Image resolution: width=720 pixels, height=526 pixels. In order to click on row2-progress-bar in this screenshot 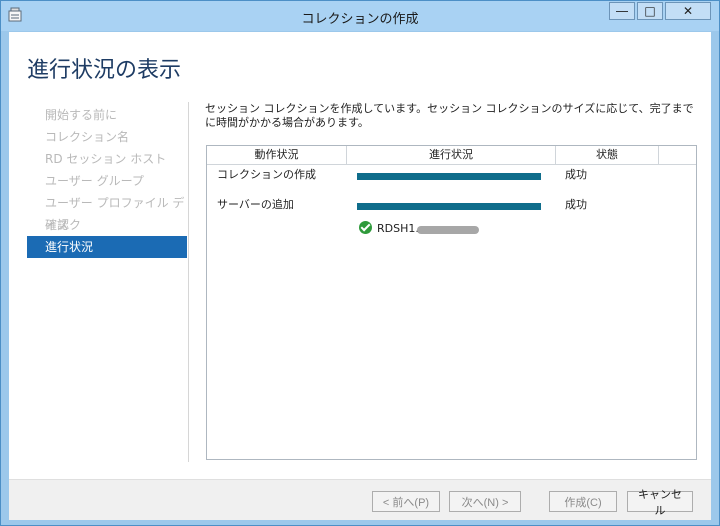, I will do `click(449, 206)`.